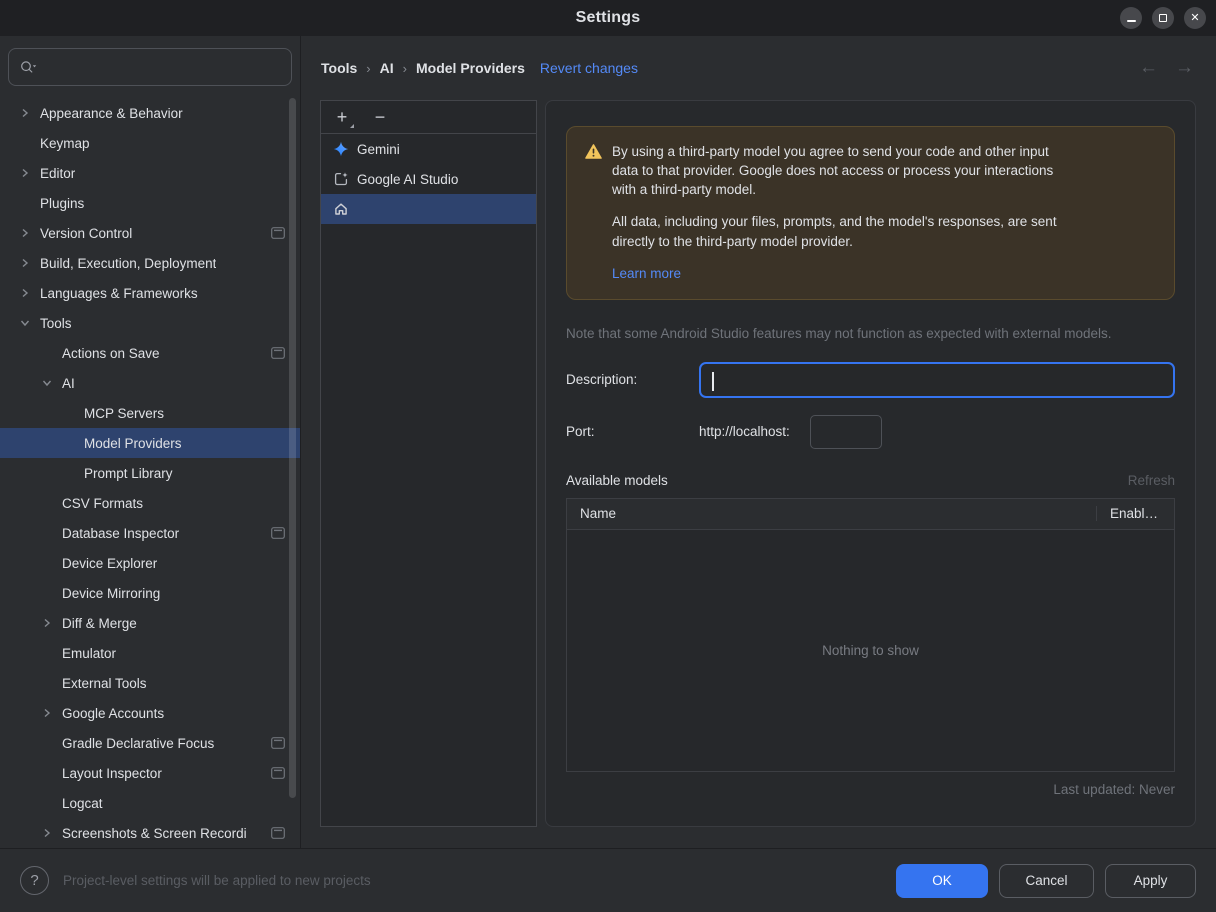 The height and width of the screenshot is (912, 1216). What do you see at coordinates (341, 209) in the screenshot?
I see `home-icon` at bounding box center [341, 209].